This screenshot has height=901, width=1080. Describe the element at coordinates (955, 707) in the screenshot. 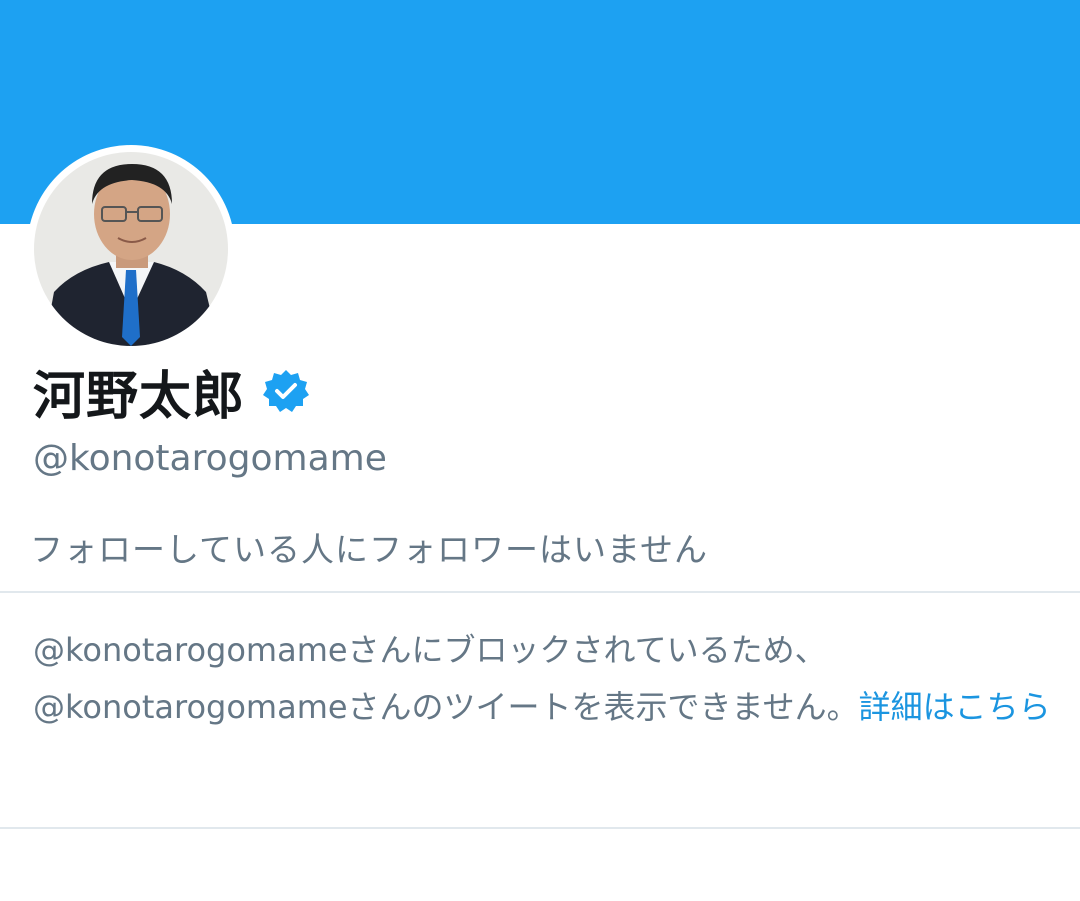

I see `learn-more-link: 詳細はこちら` at that location.